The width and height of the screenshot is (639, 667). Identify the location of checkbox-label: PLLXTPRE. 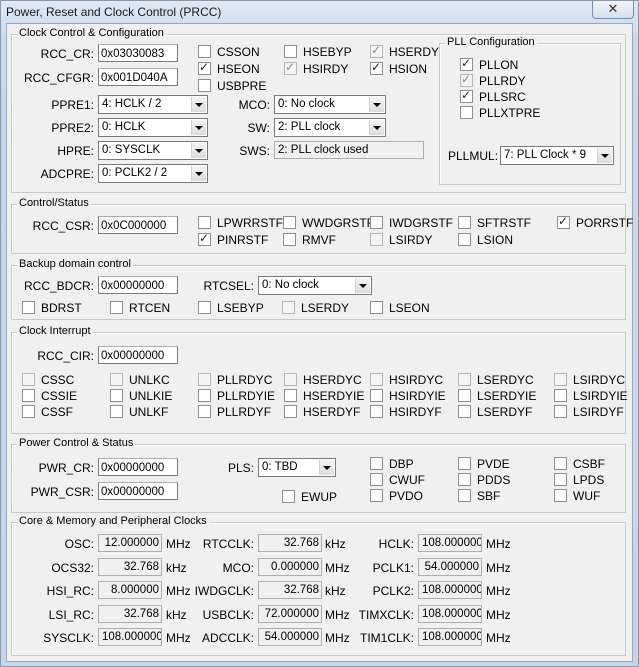
(510, 113).